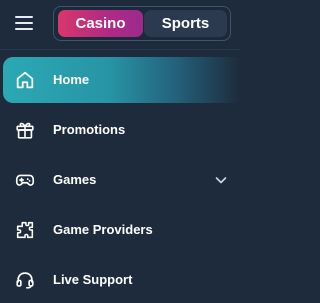 The height and width of the screenshot is (303, 320). Describe the element at coordinates (25, 280) in the screenshot. I see `headset-icon` at that location.